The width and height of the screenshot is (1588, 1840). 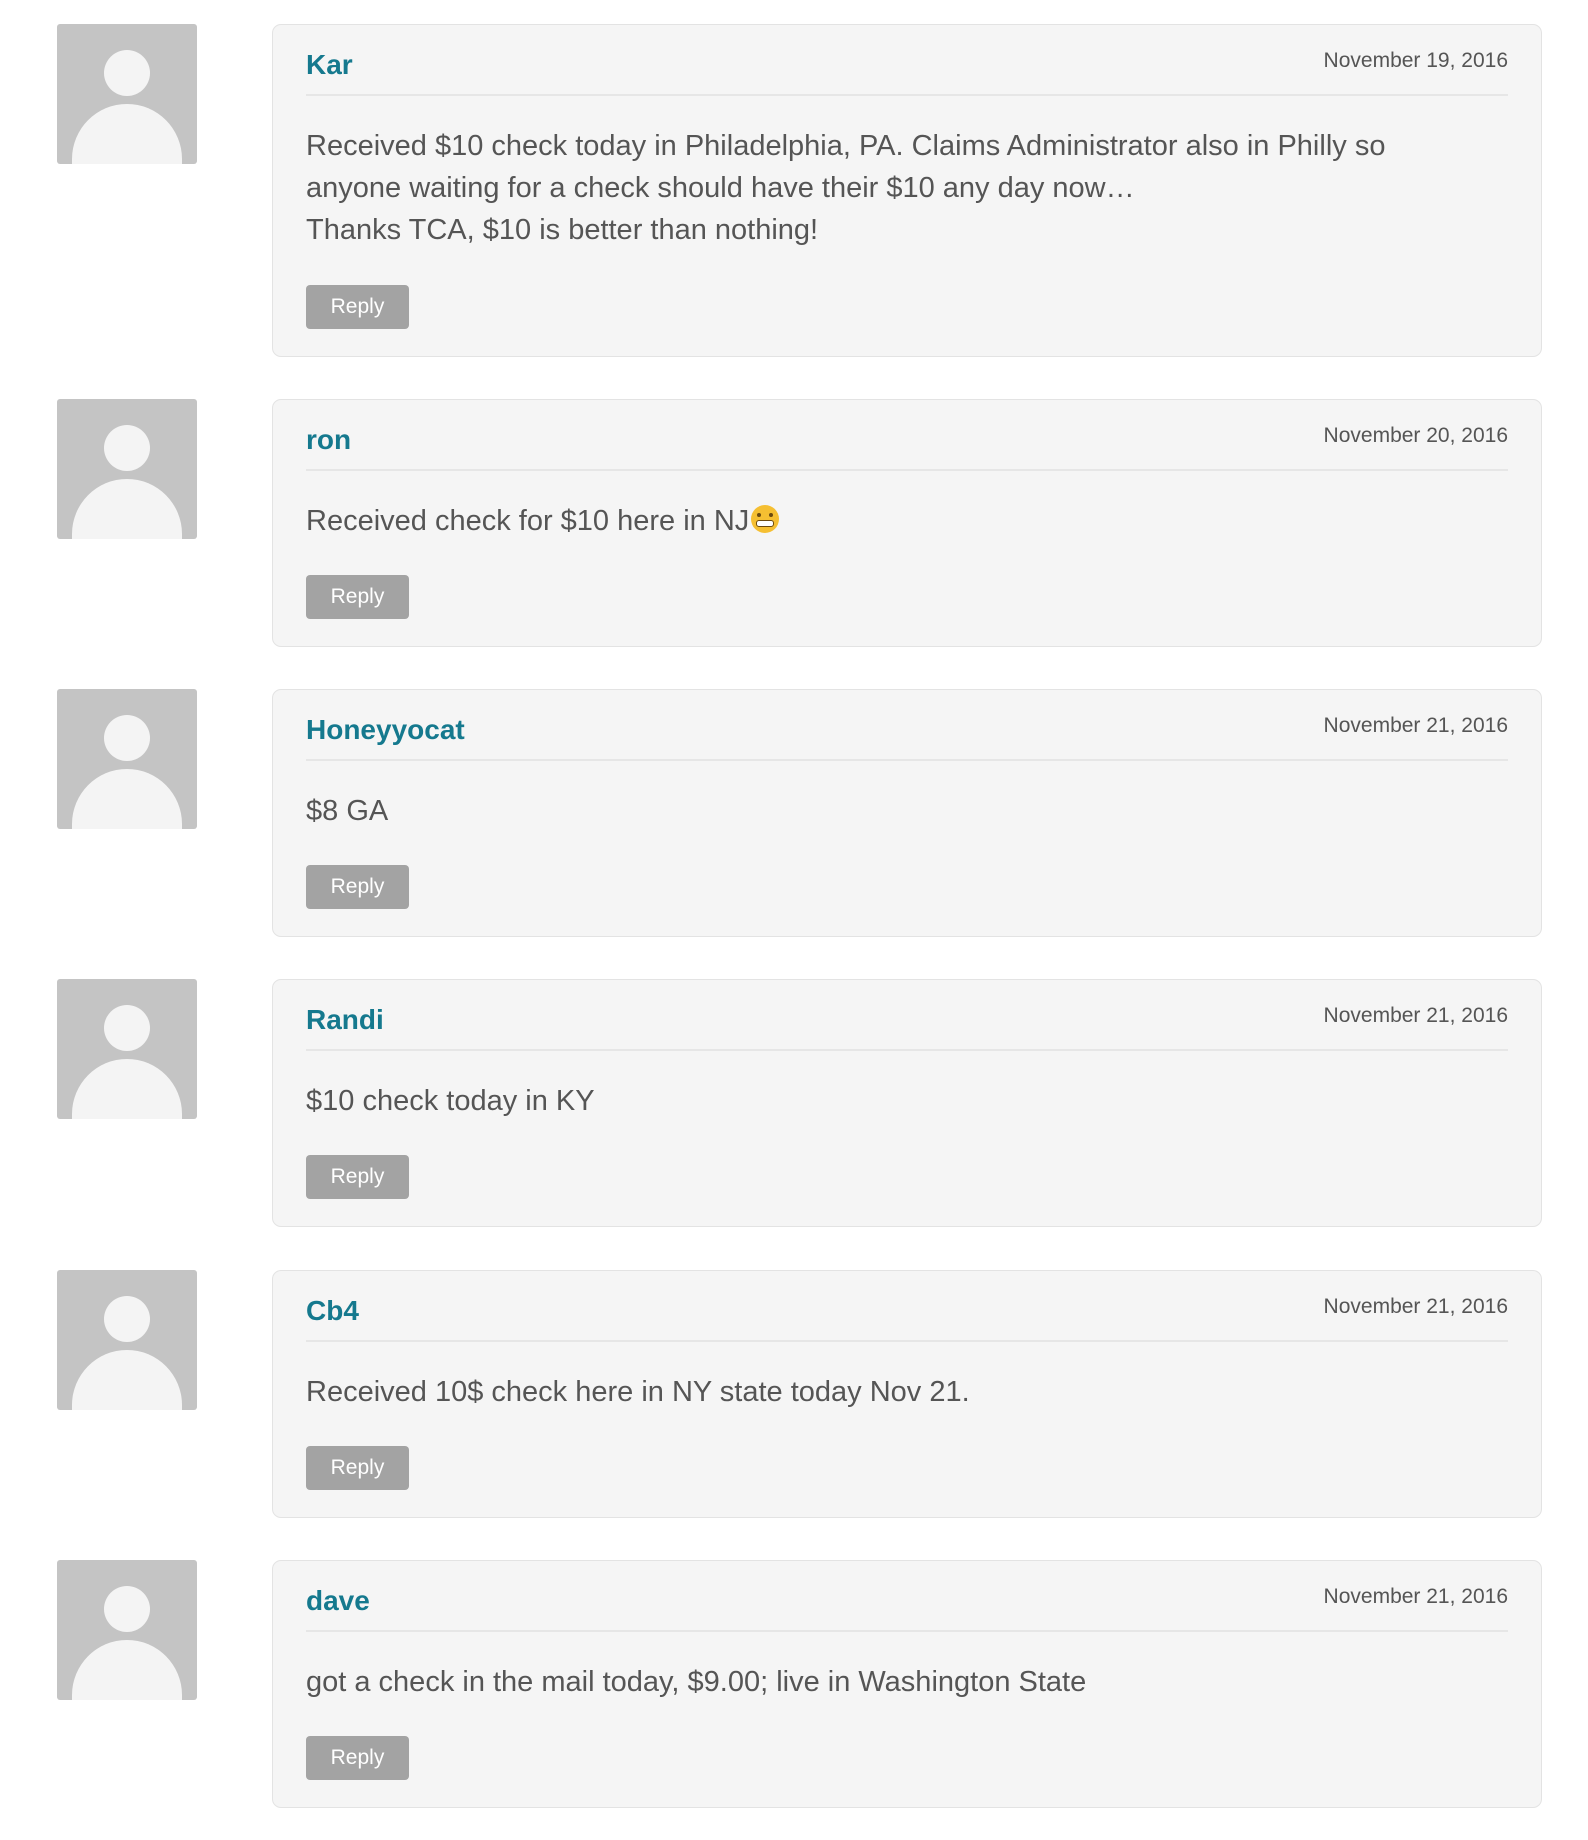 I want to click on comment-header: ron November 20, 2016, so click(x=907, y=435).